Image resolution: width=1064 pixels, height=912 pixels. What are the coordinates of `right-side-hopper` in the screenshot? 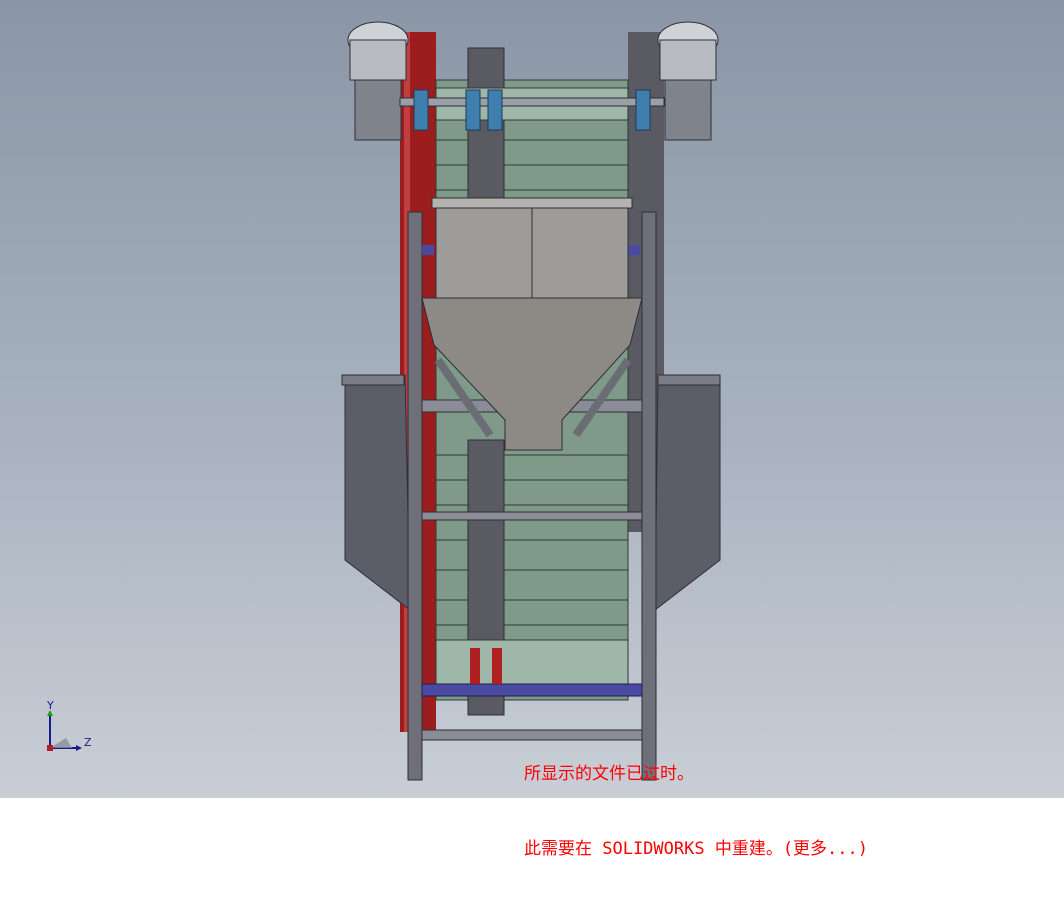 It's located at (687, 493).